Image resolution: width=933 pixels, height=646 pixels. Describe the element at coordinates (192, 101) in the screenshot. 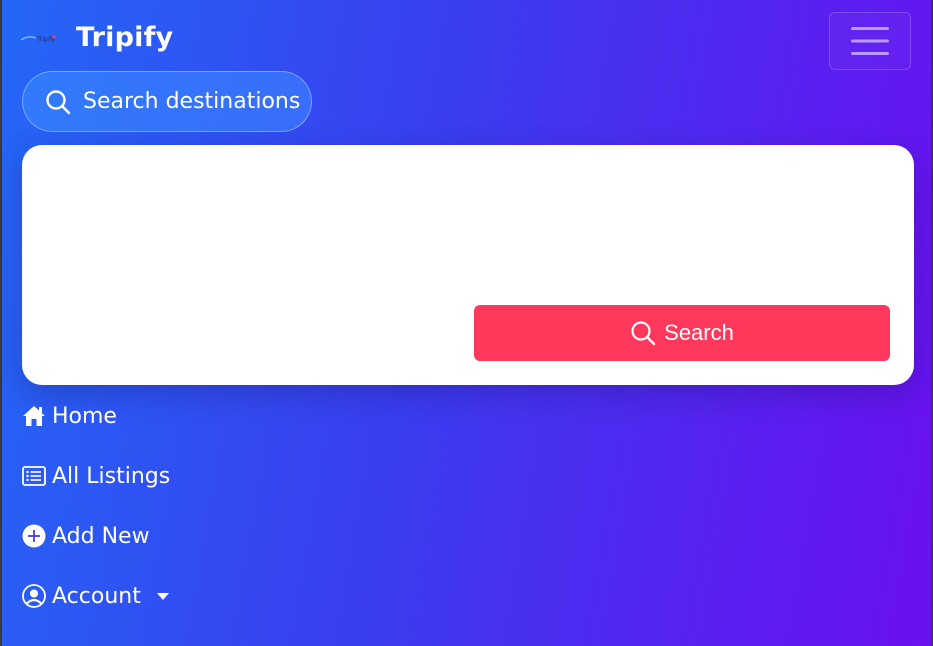

I see `search-destinations-label: Search destinations` at that location.